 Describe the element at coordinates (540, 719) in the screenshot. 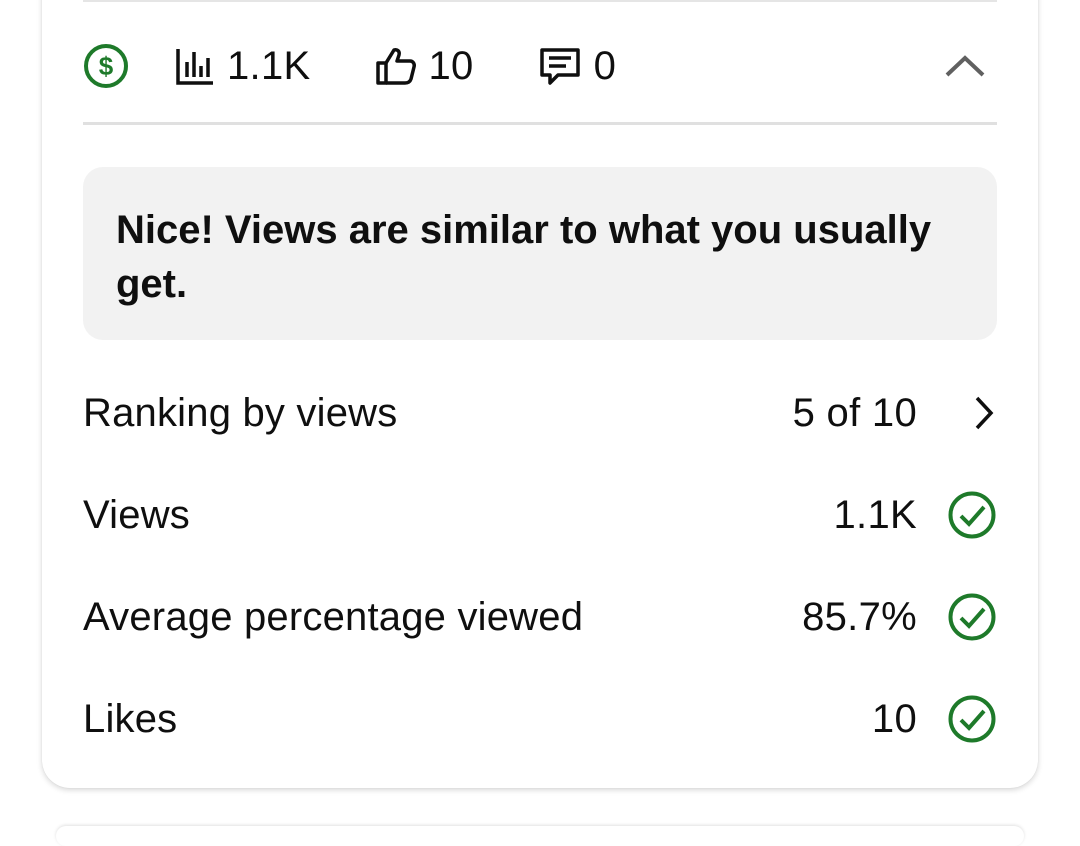

I see `metric-row-likes: Likes 10` at that location.